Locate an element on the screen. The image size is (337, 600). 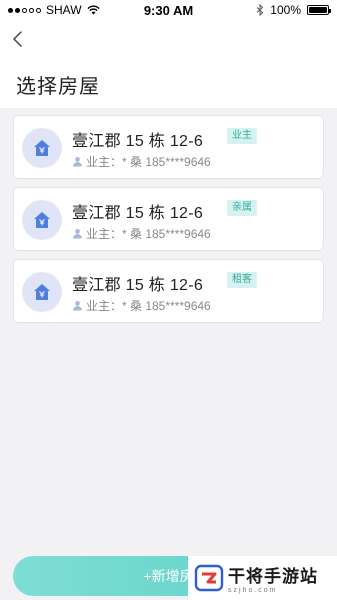
page-header: 选择房屋 is located at coordinates (168, 64).